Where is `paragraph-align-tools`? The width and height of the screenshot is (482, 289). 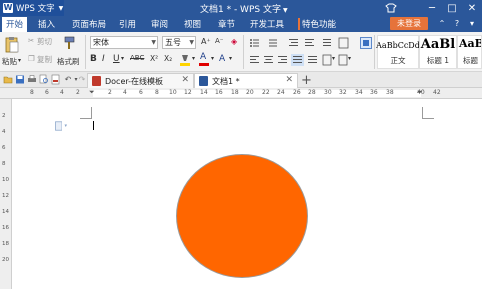 paragraph-align-tools is located at coordinates (304, 60).